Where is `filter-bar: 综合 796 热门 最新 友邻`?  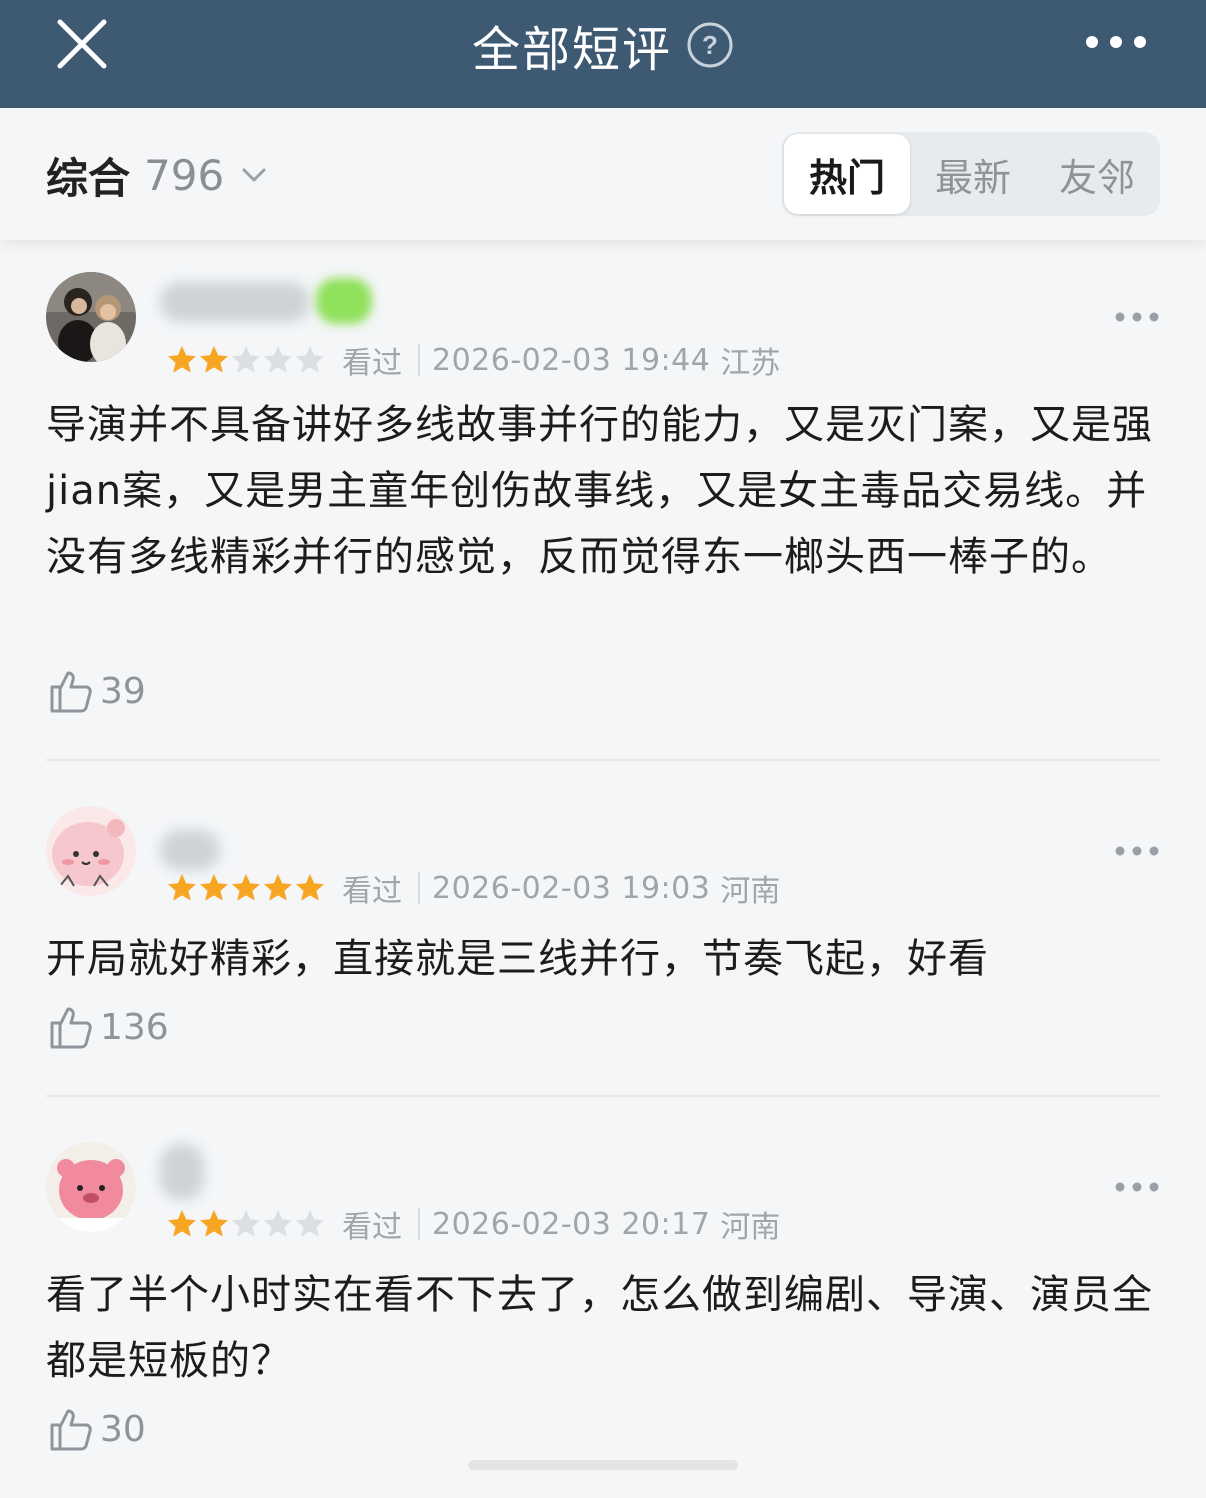 filter-bar: 综合 796 热门 最新 友邻 is located at coordinates (603, 174).